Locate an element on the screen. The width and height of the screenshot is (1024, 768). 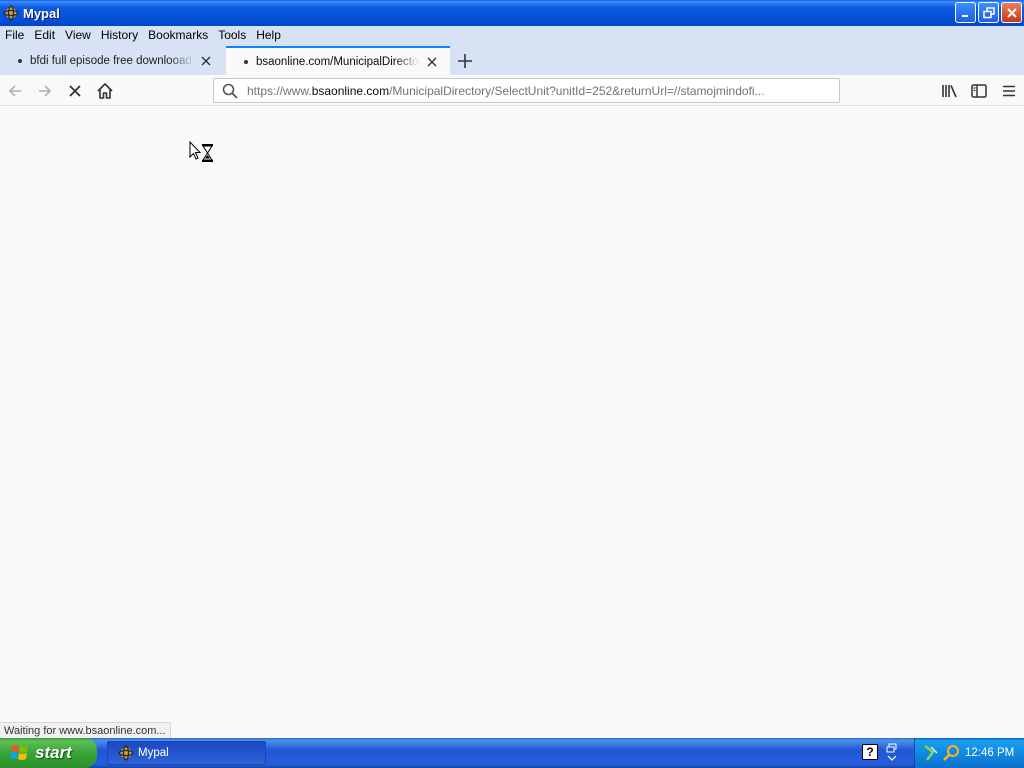
back-button is located at coordinates (15, 91).